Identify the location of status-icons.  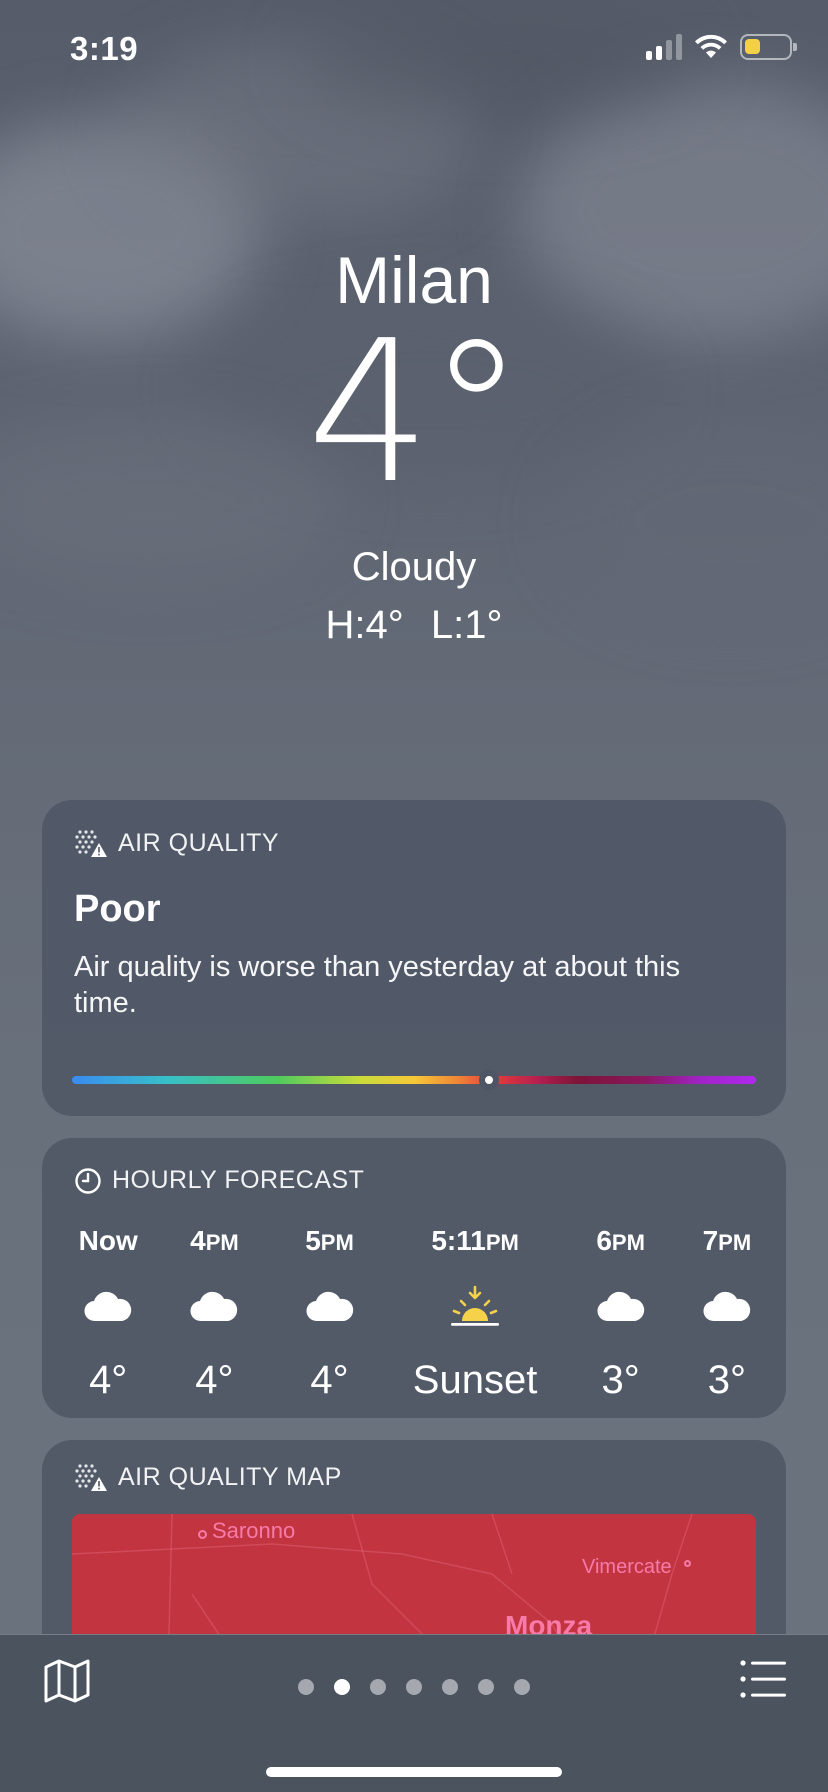
(721, 47).